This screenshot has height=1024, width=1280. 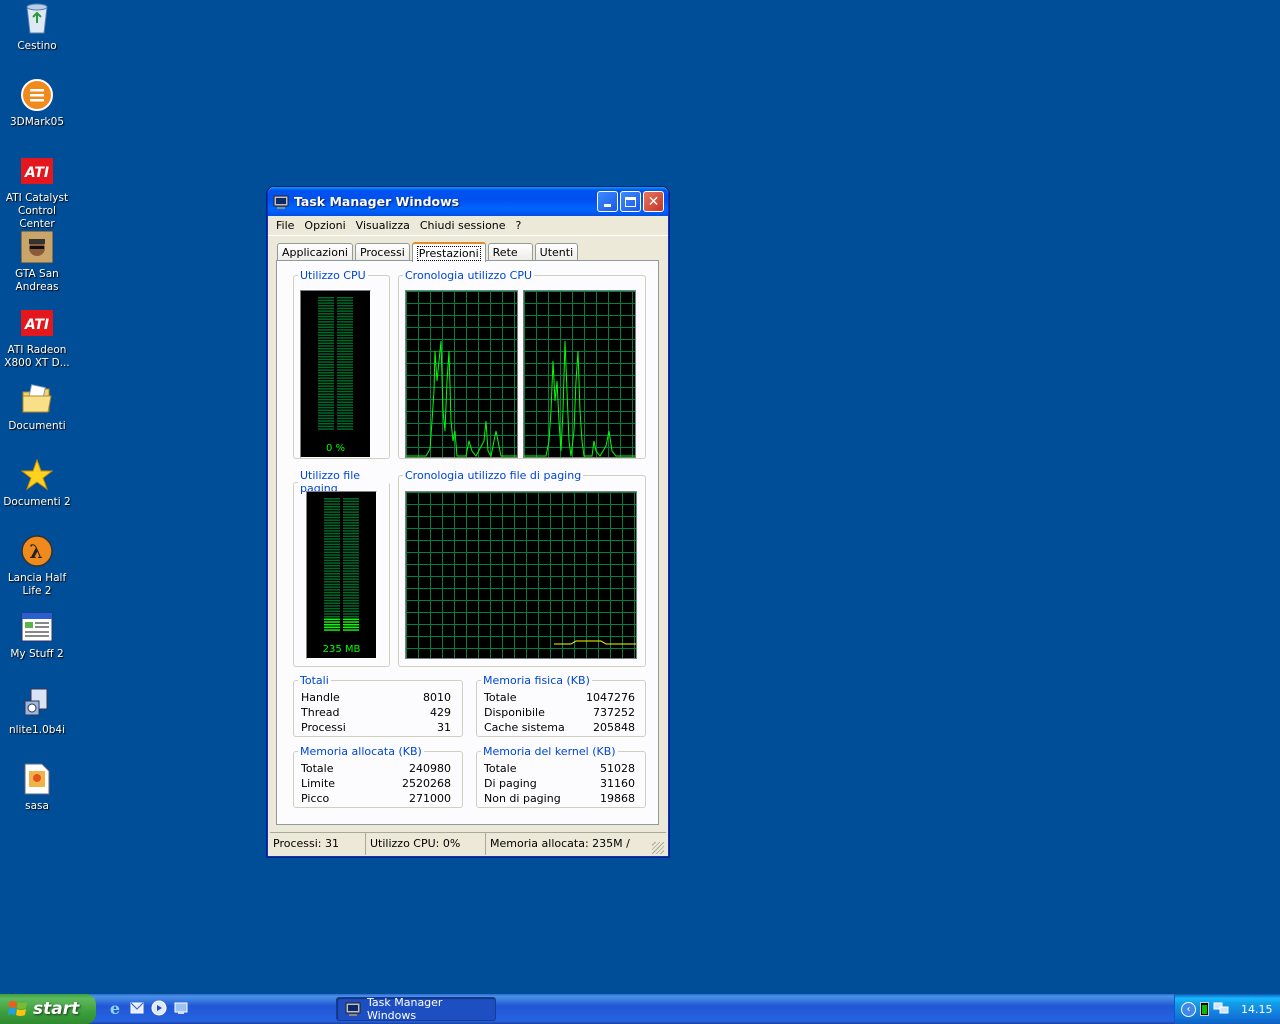 What do you see at coordinates (37, 711) in the screenshot?
I see `desktop-icon-nlite: nlite1.0b4i` at bounding box center [37, 711].